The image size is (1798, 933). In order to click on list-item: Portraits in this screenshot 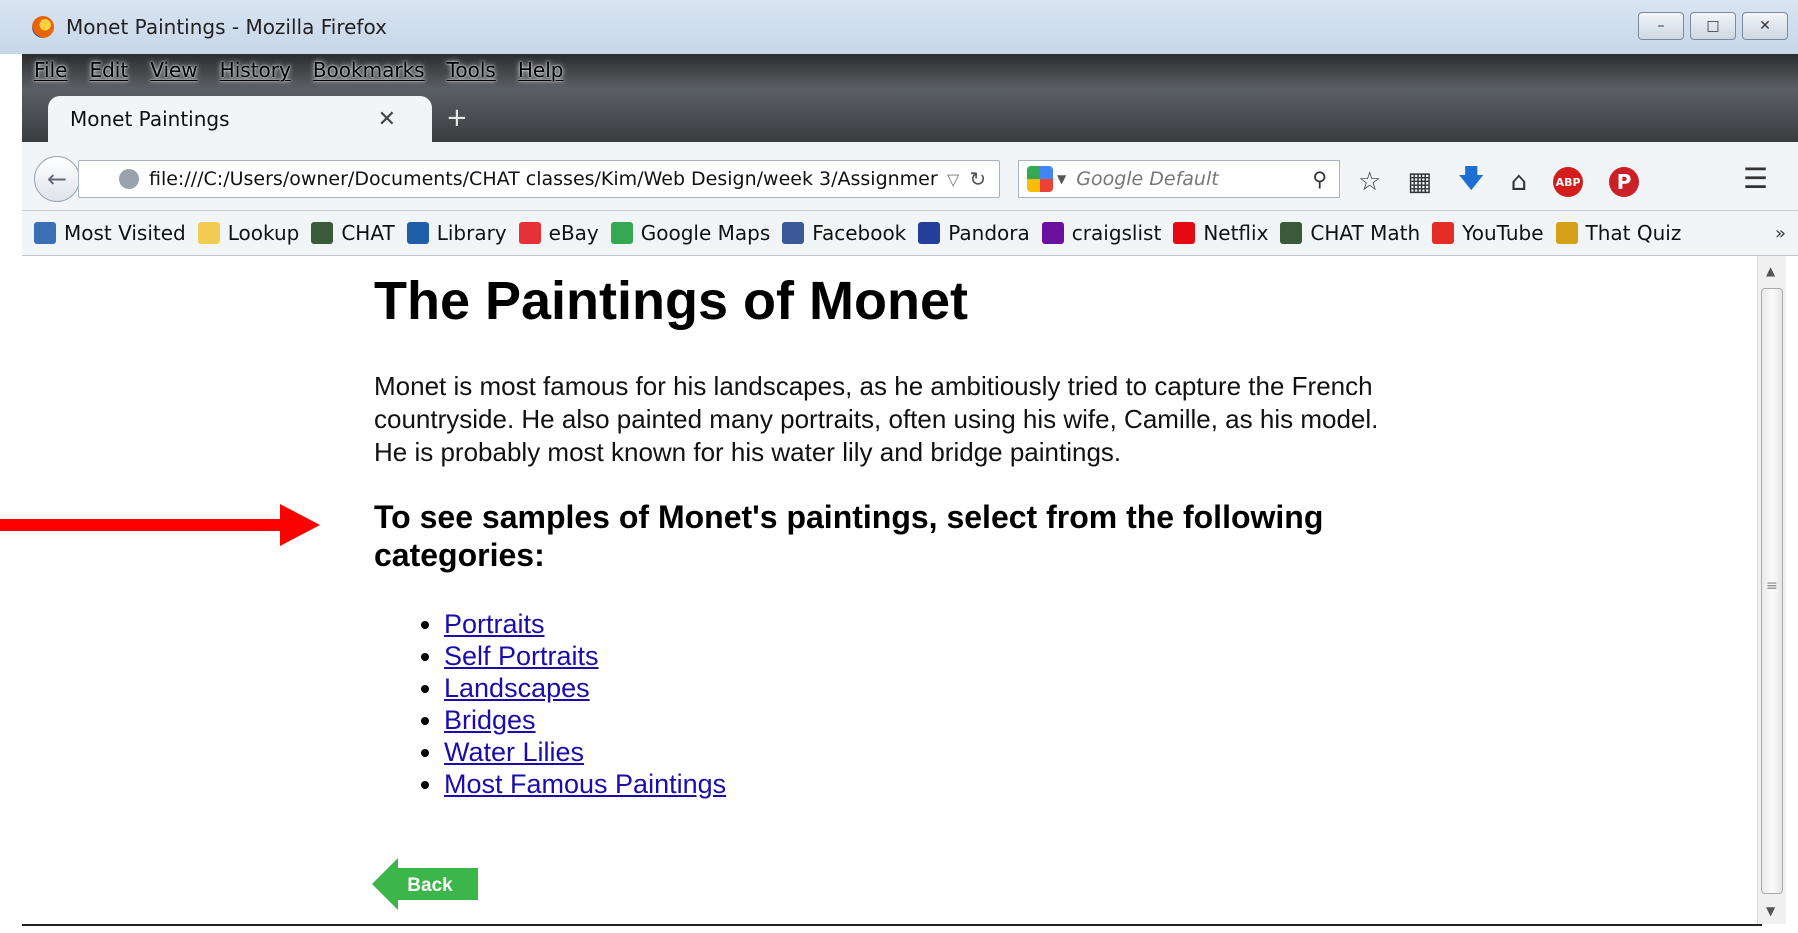, I will do `click(585, 624)`.